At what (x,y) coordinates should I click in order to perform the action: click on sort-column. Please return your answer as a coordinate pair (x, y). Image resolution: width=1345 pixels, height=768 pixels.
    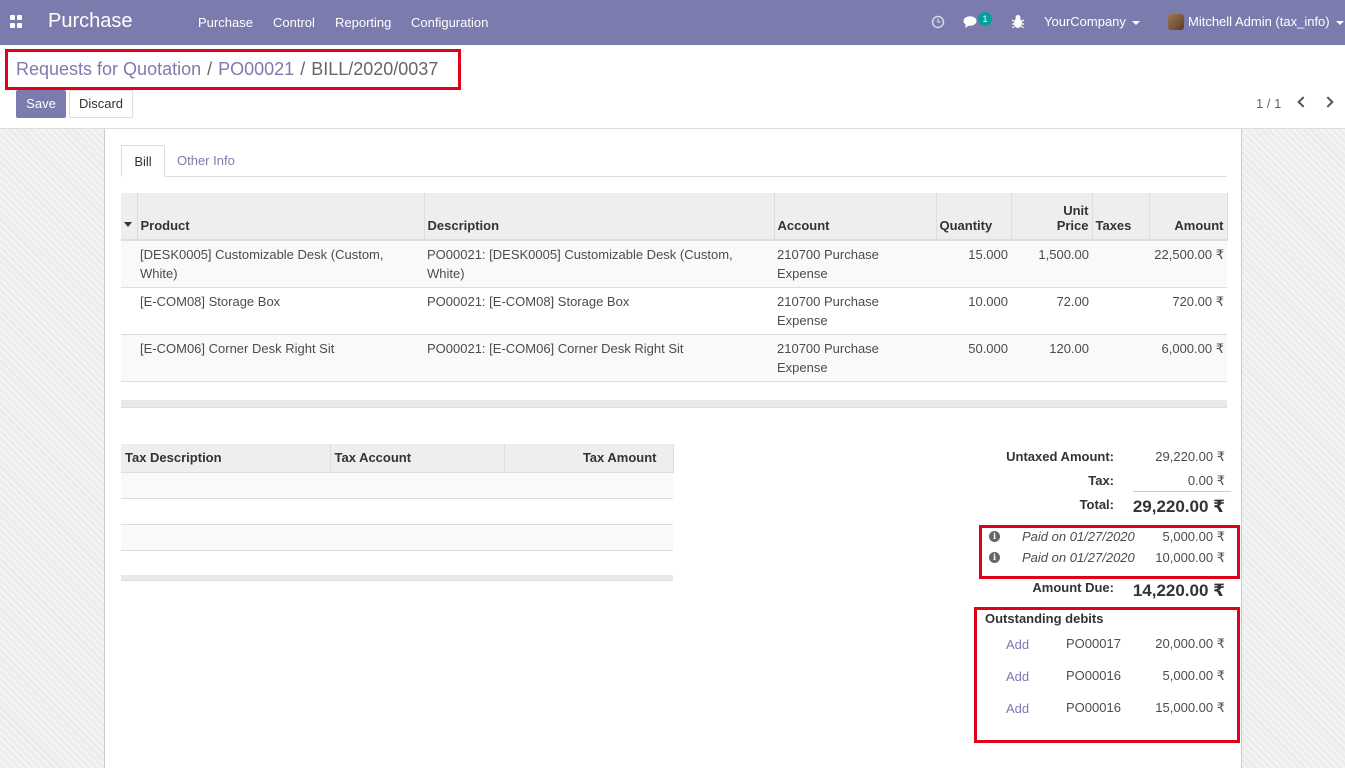
    Looking at the image, I should click on (129, 217).